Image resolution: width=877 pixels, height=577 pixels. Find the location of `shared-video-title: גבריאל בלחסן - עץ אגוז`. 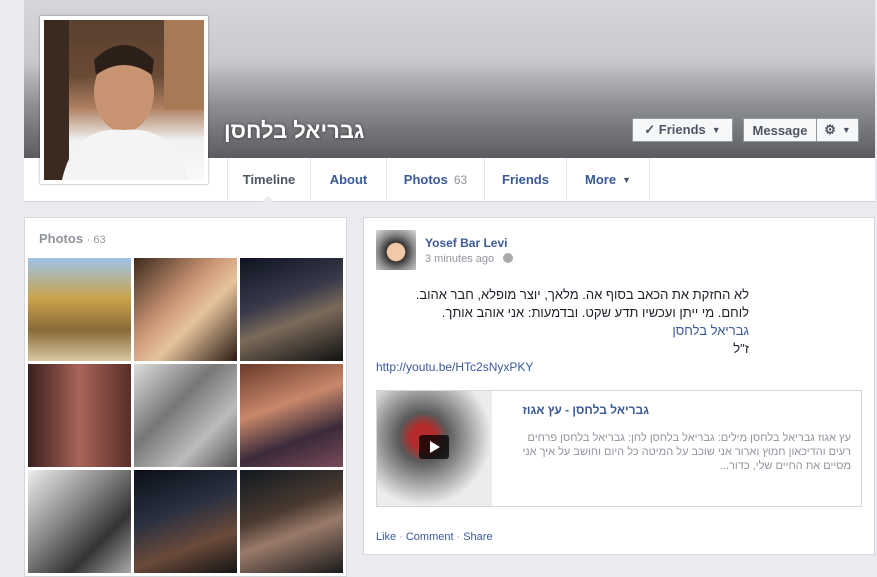

shared-video-title: גבריאל בלחסן - עץ אגוז is located at coordinates (576, 410).